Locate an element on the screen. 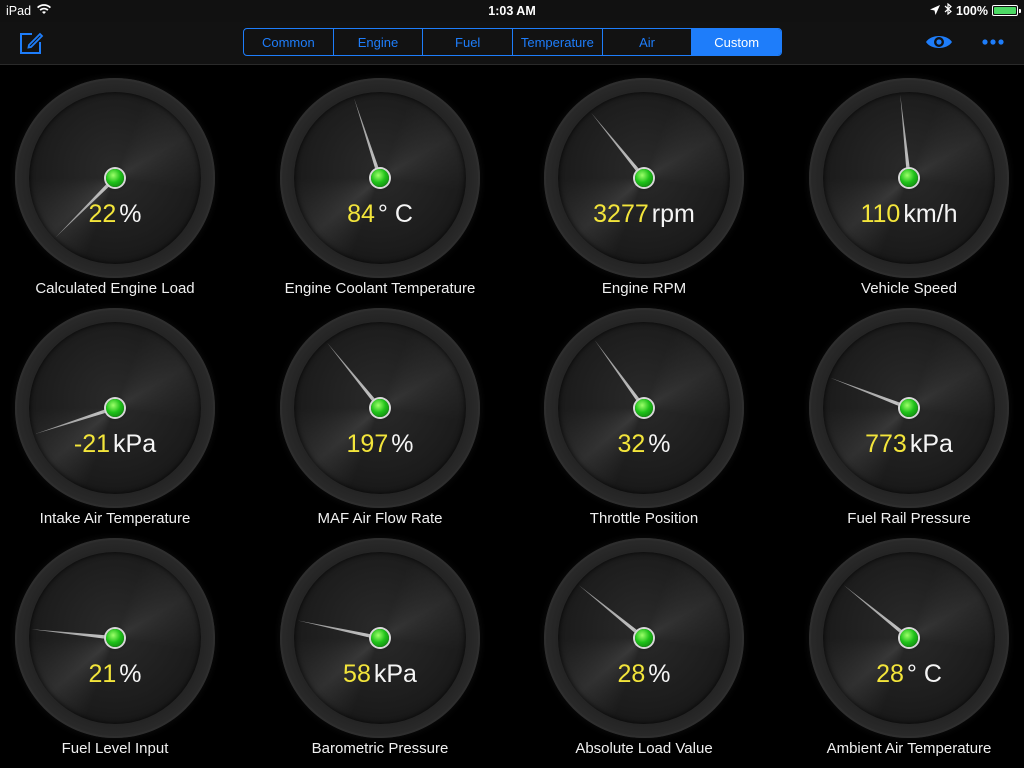 This screenshot has width=1024, height=768. tab-temperature: Temperature is located at coordinates (558, 42).